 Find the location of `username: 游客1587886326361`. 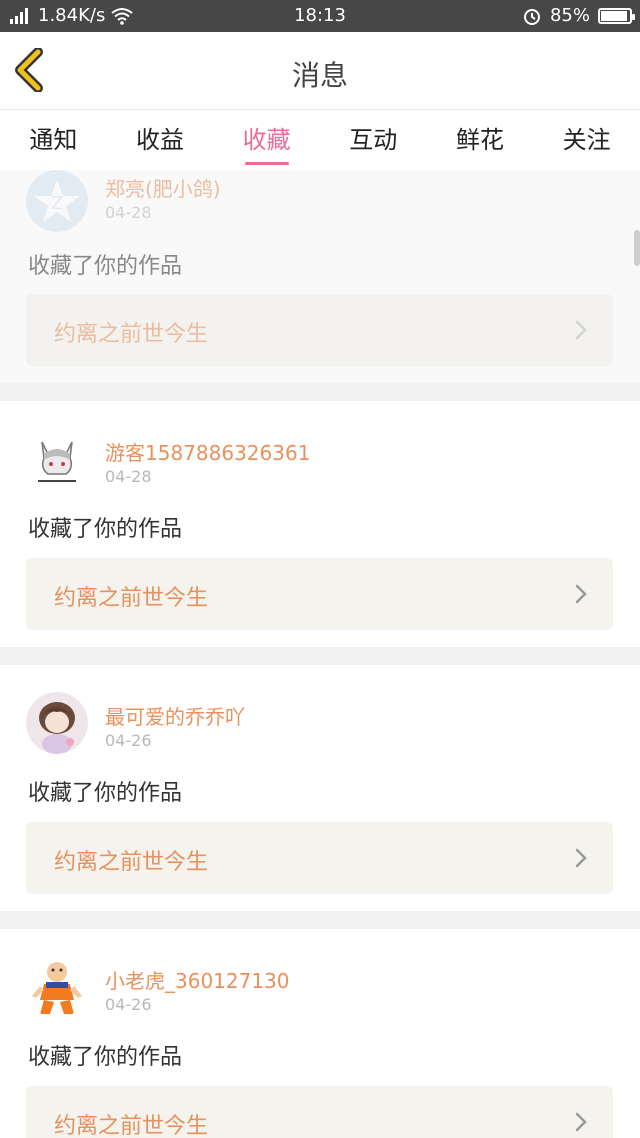

username: 游客1587886326361 is located at coordinates (207, 451).